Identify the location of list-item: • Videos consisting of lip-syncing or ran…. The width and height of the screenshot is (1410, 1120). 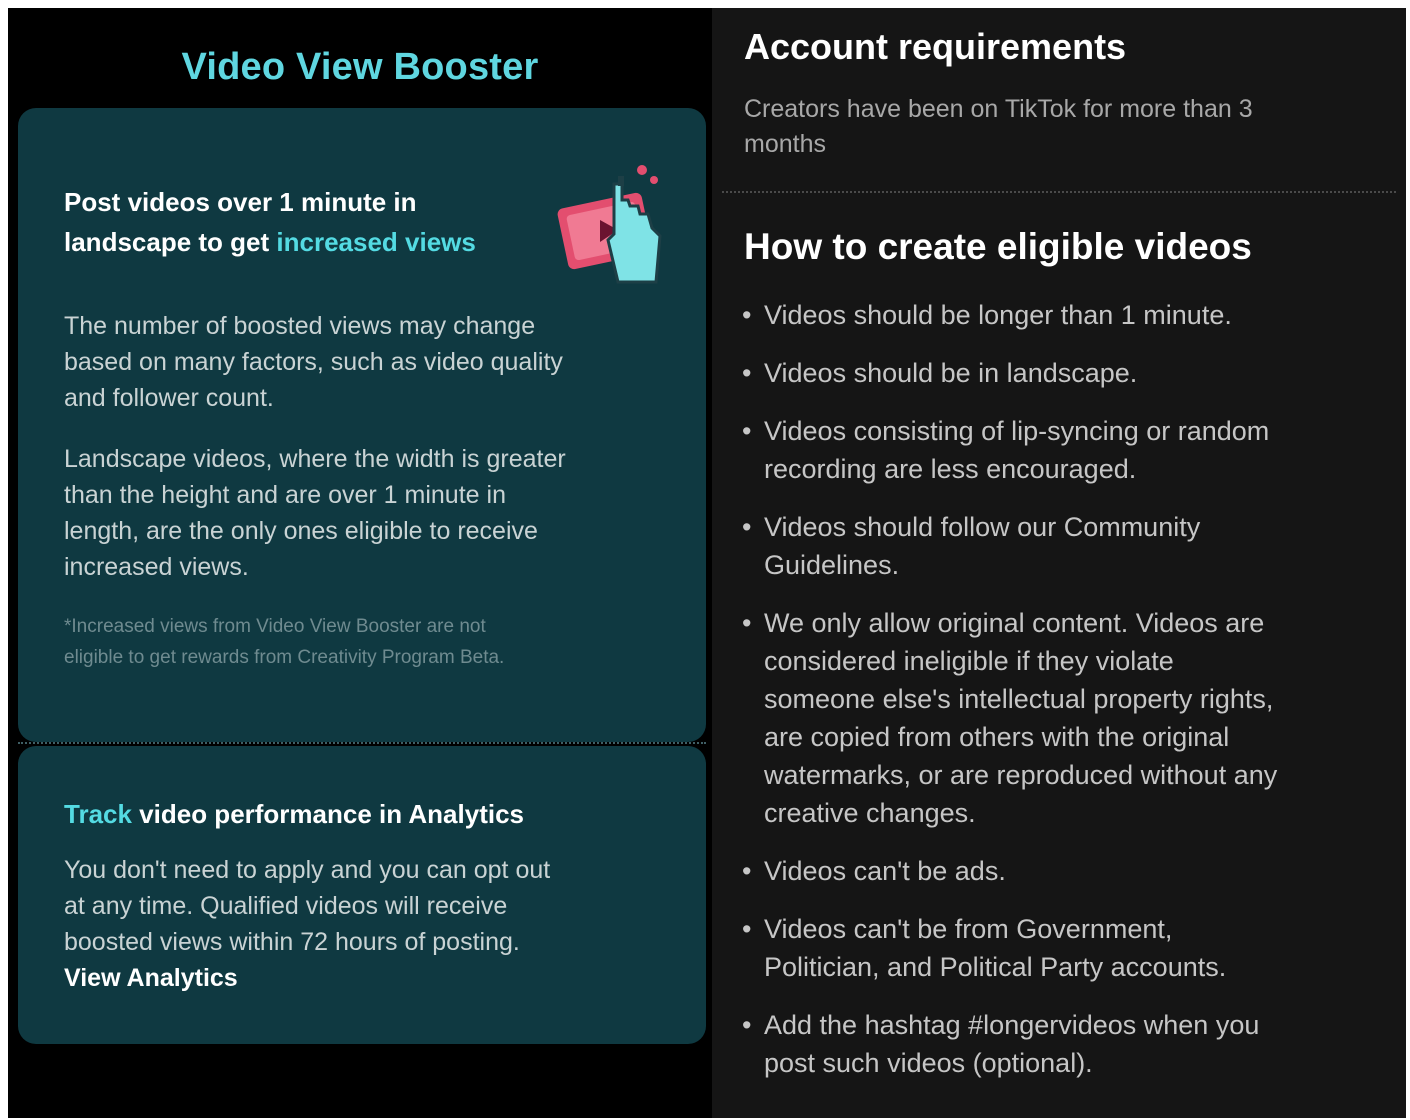
(1065, 450).